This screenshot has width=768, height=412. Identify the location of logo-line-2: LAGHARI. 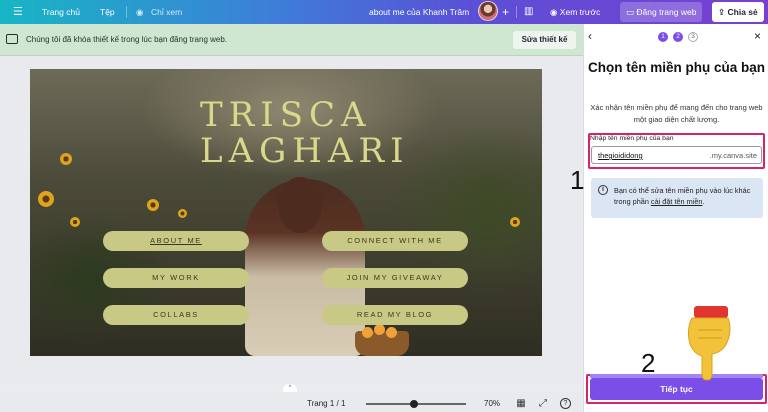
(305, 151).